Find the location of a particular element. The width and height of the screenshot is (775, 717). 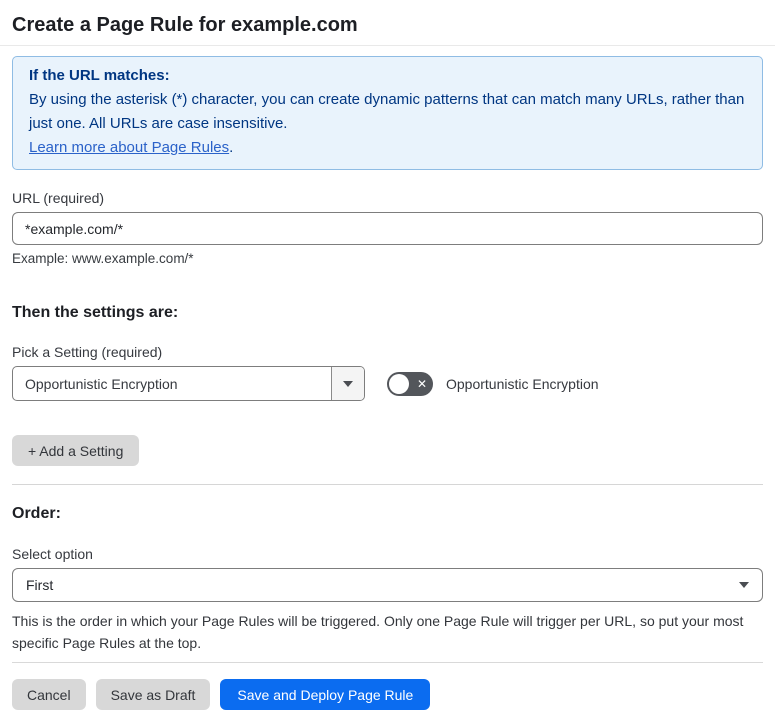

url-input is located at coordinates (387, 228).